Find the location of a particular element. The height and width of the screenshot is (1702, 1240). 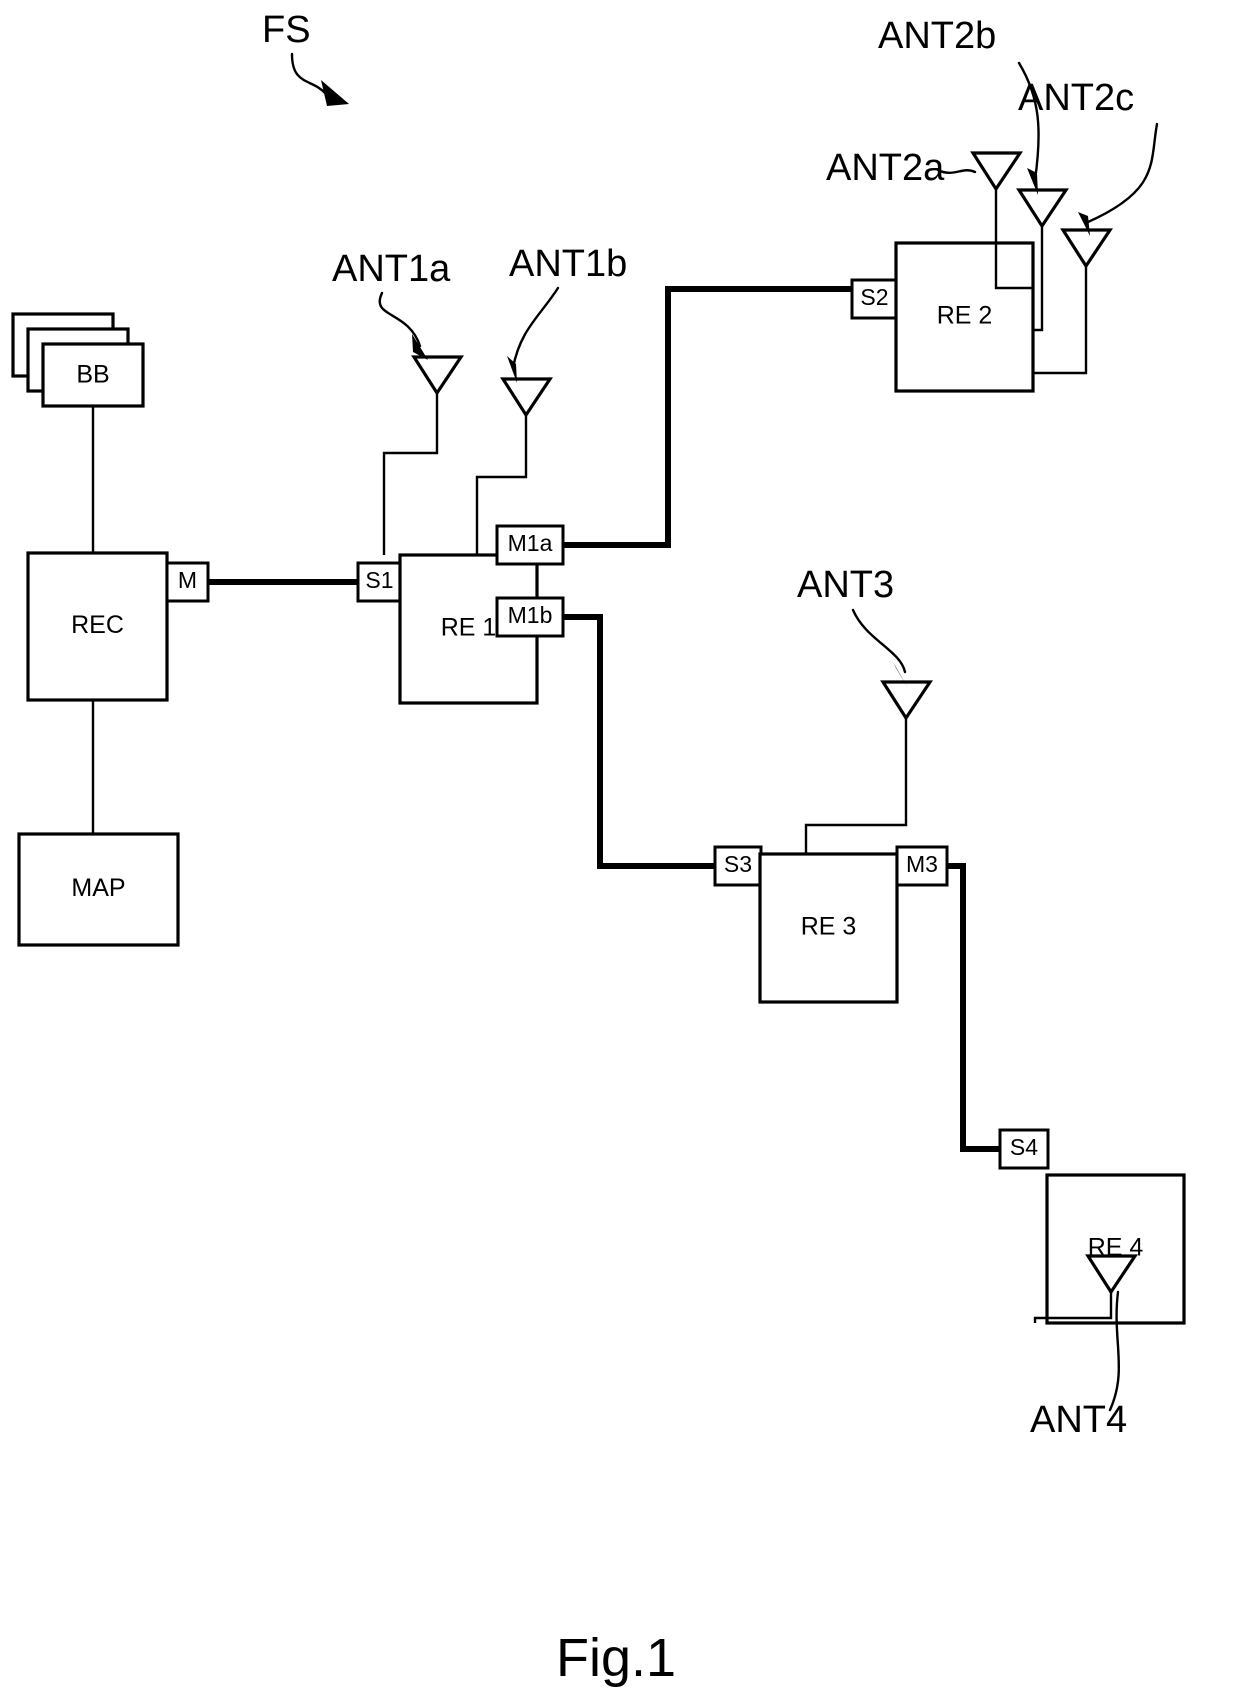

port-m1b: M1b is located at coordinates (530, 617).